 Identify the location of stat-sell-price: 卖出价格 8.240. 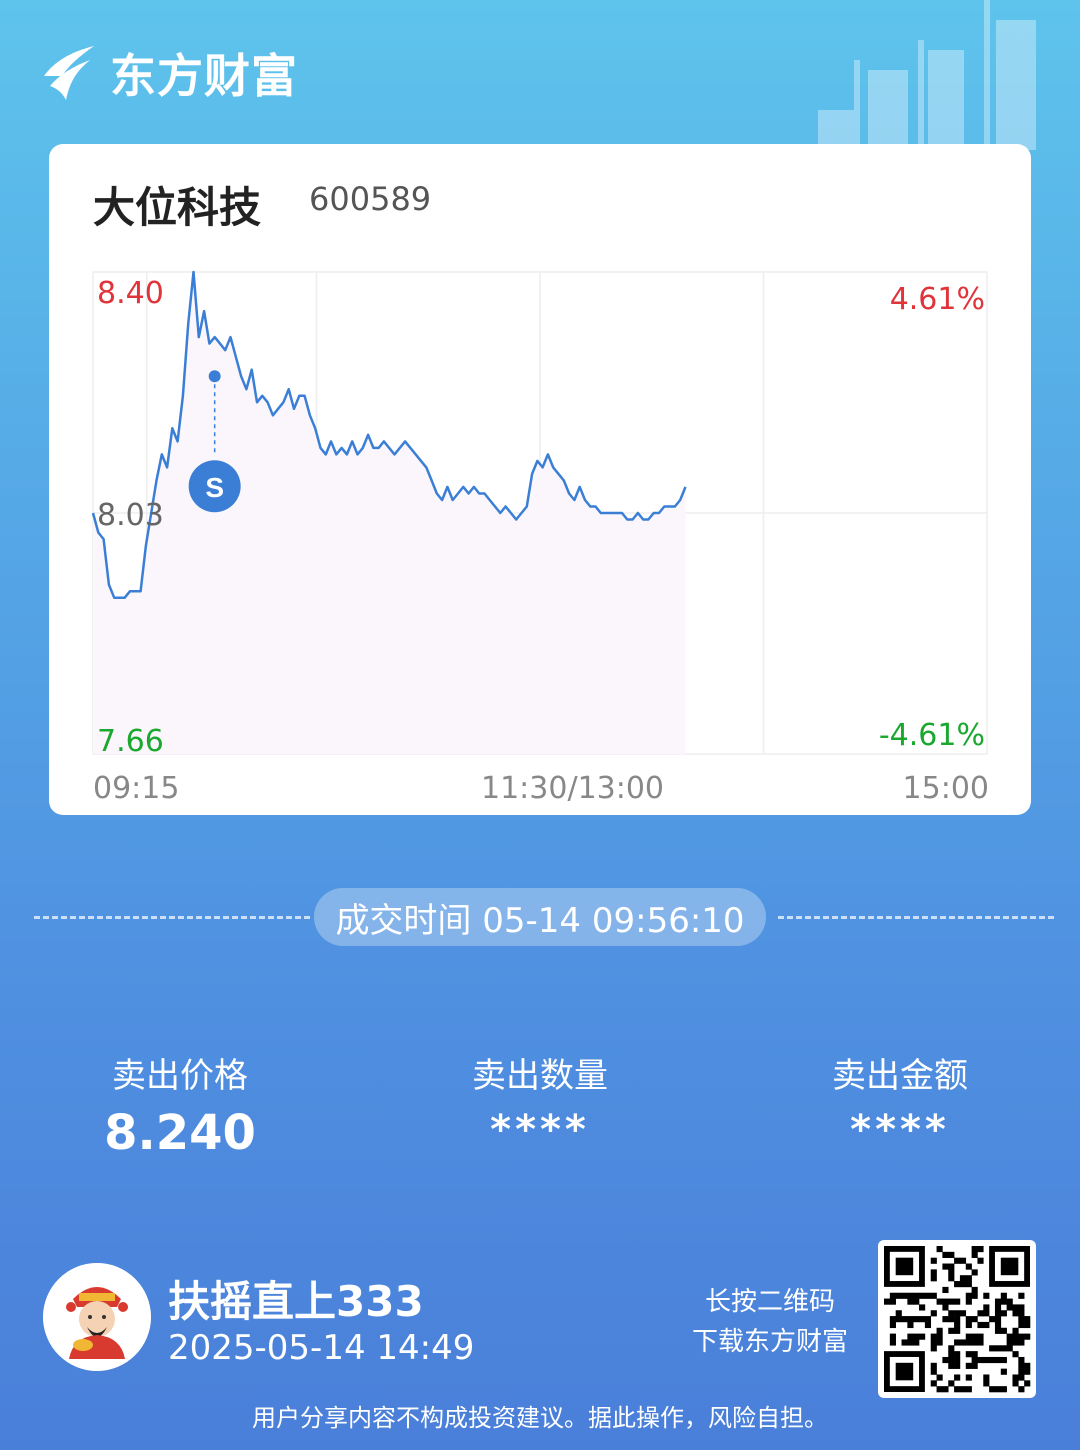
(180, 1104).